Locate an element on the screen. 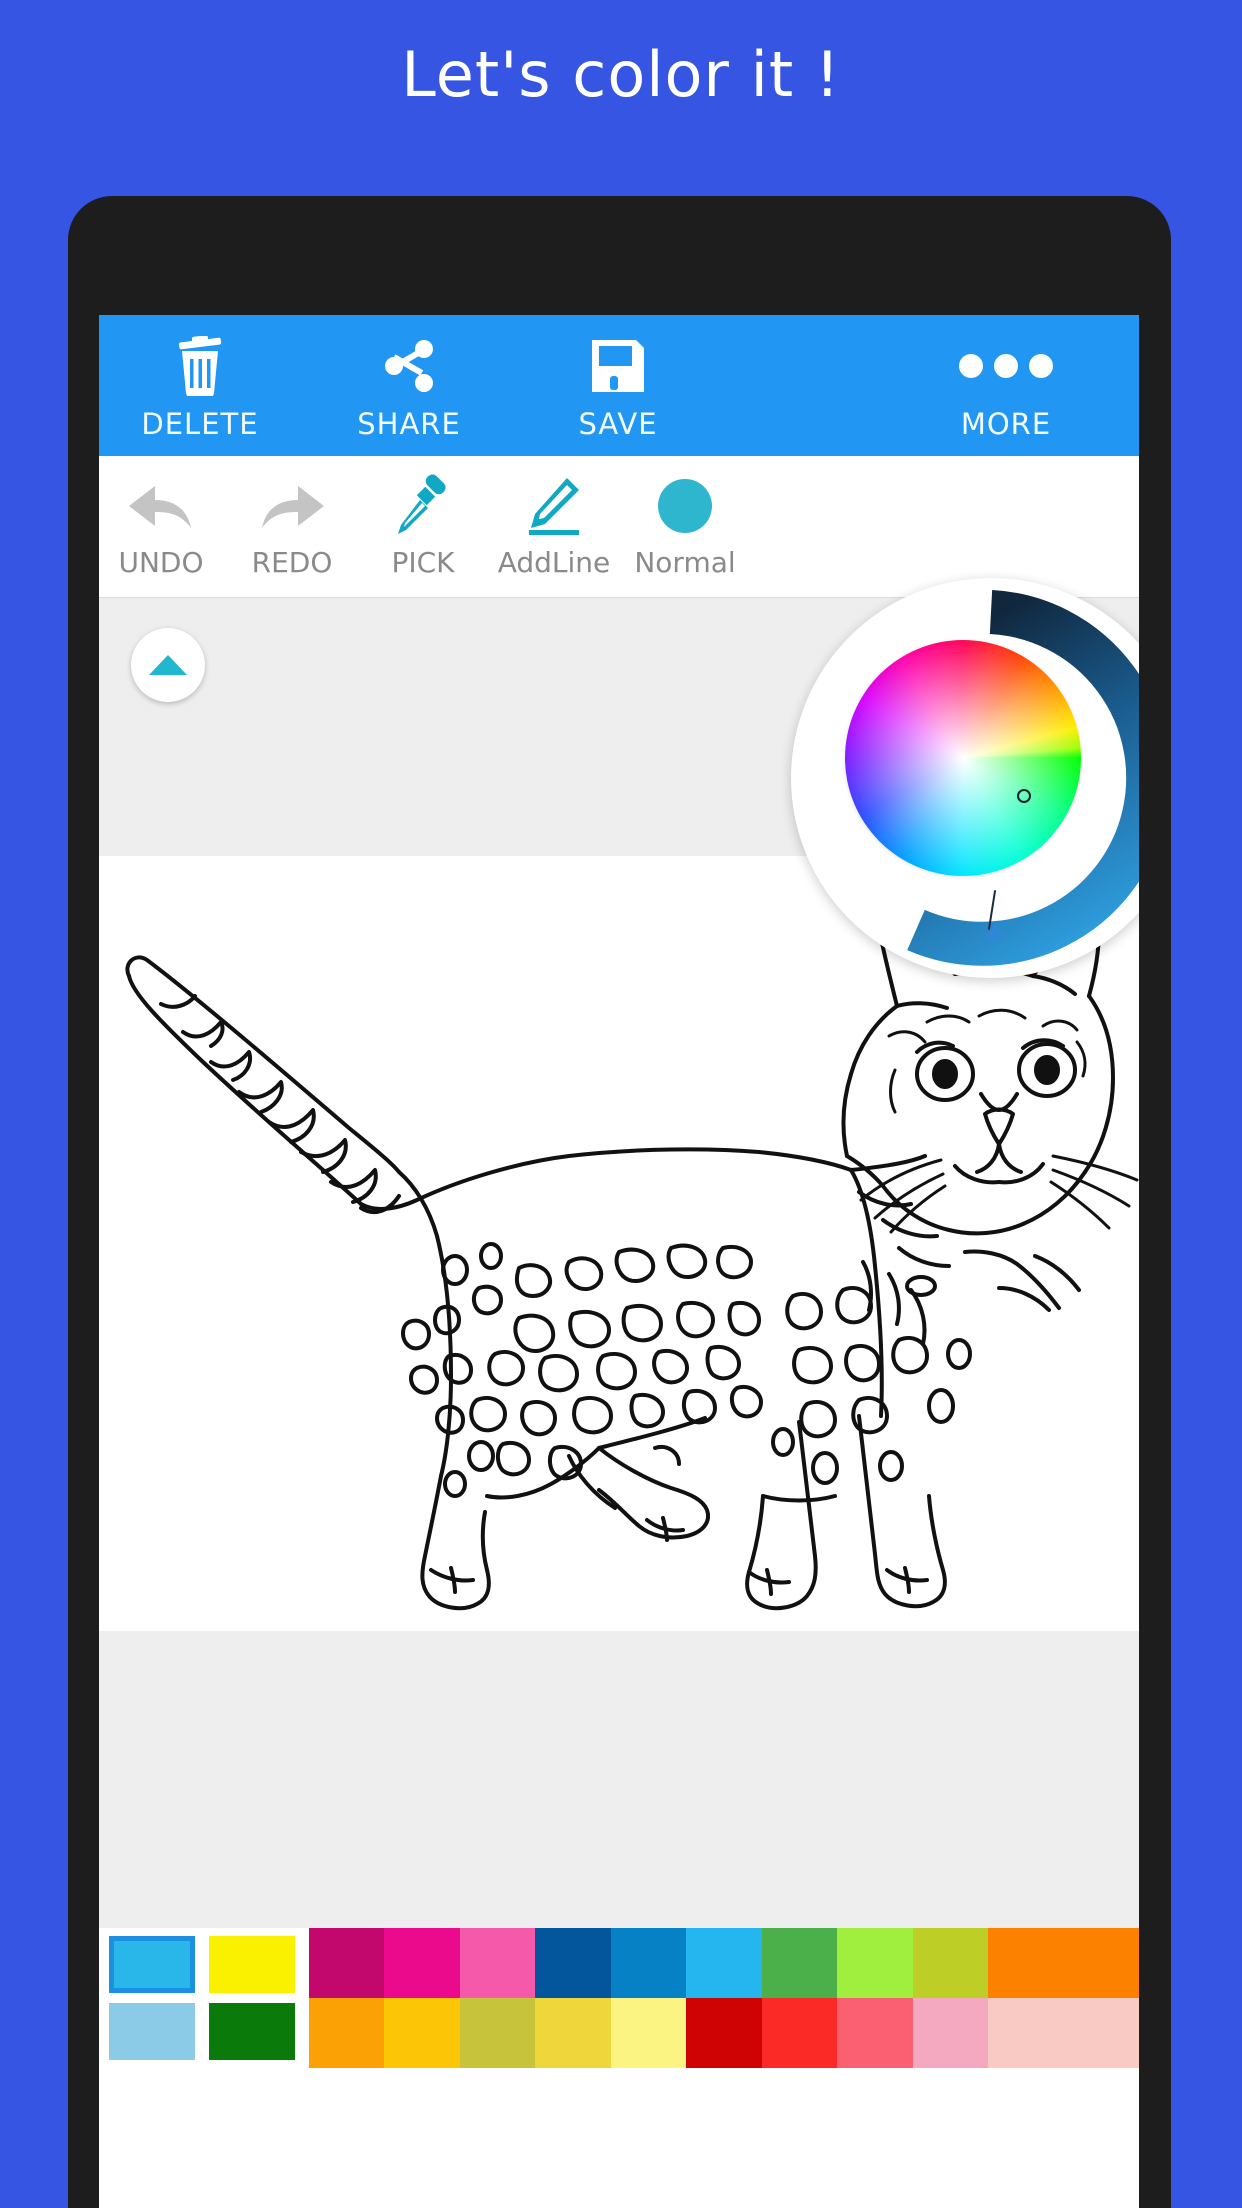 The image size is (1242, 2208). color-wheel-panel is located at coordinates (965, 778).